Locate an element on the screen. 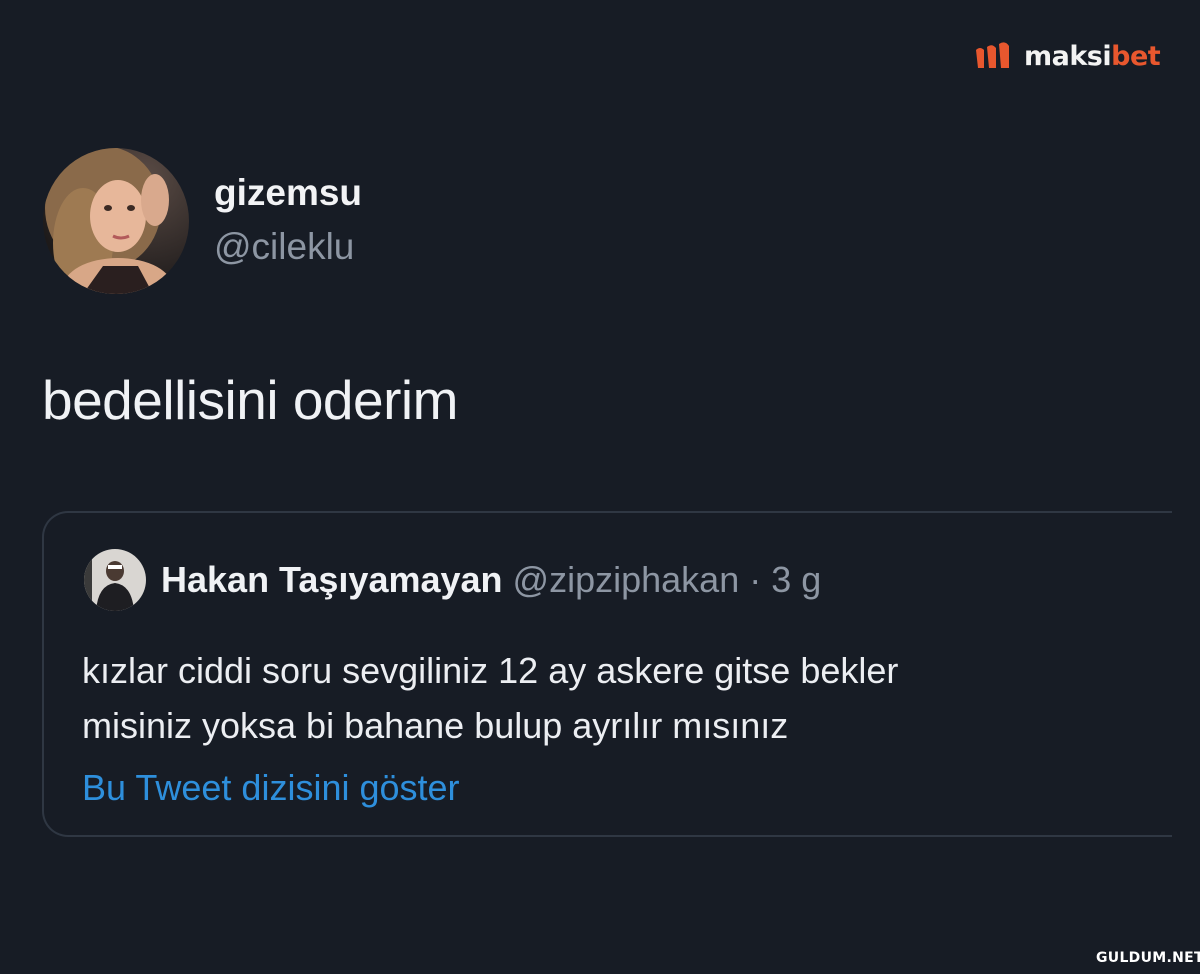 This screenshot has width=1200, height=974. quoted-author-avatar is located at coordinates (115, 580).